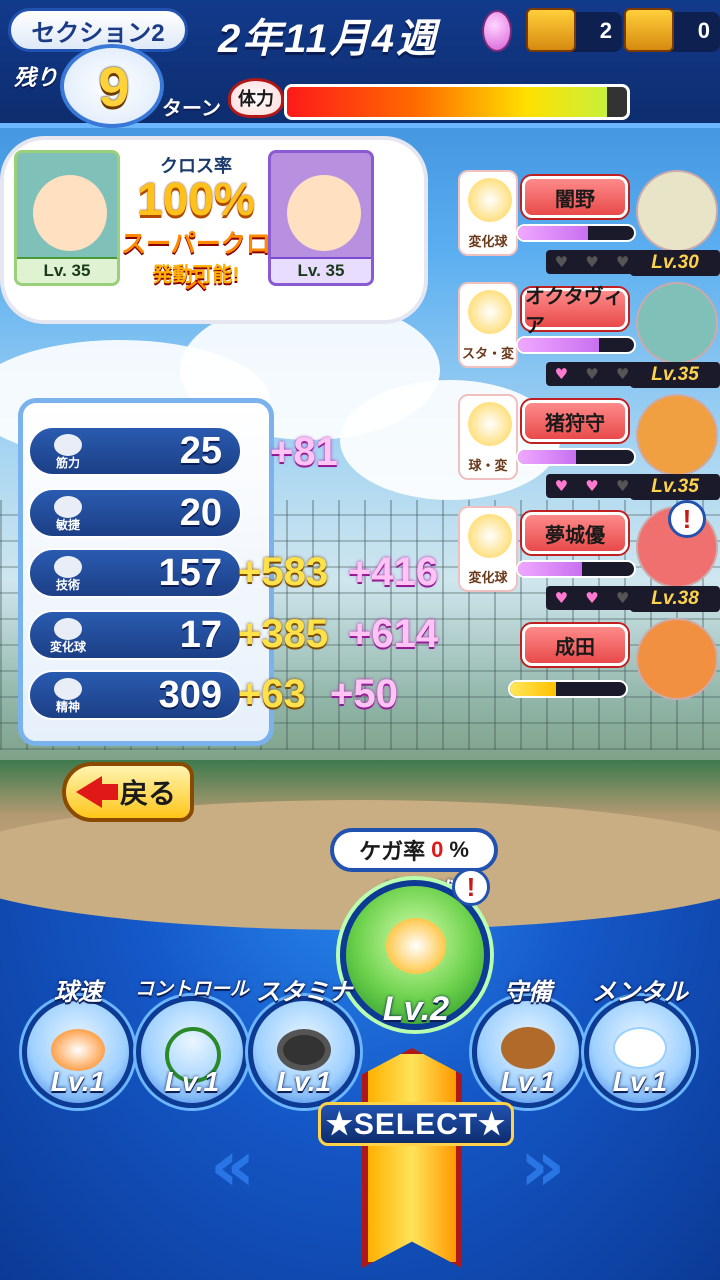 This screenshot has height=1280, width=720. Describe the element at coordinates (135, 635) in the screenshot. I see `stat-row-breaking-ball: 変化球 17` at that location.